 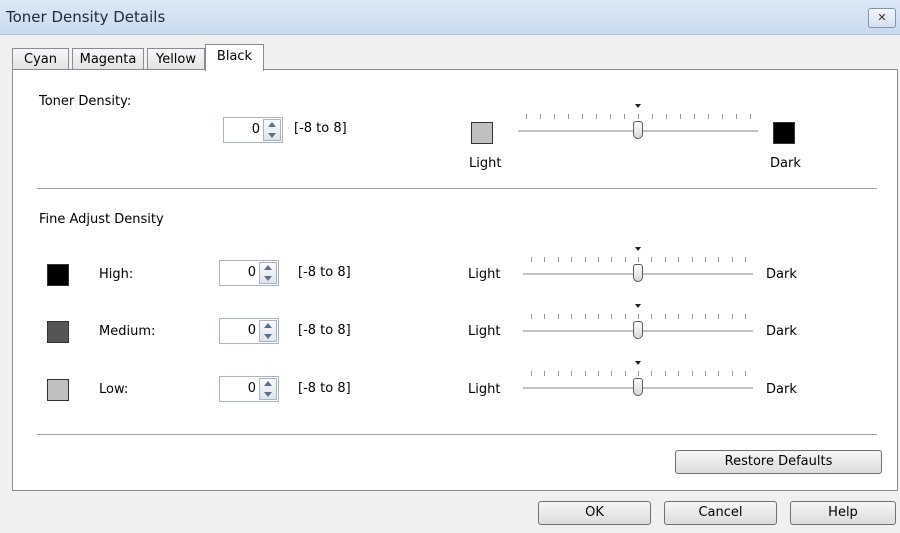 I want to click on section-divider, so click(x=457, y=188).